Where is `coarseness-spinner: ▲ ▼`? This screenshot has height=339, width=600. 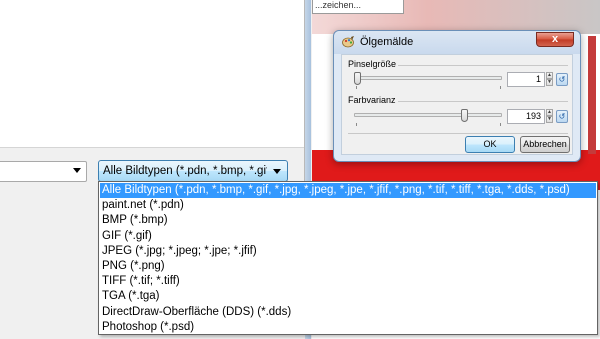
coarseness-spinner: ▲ ▼ is located at coordinates (549, 116).